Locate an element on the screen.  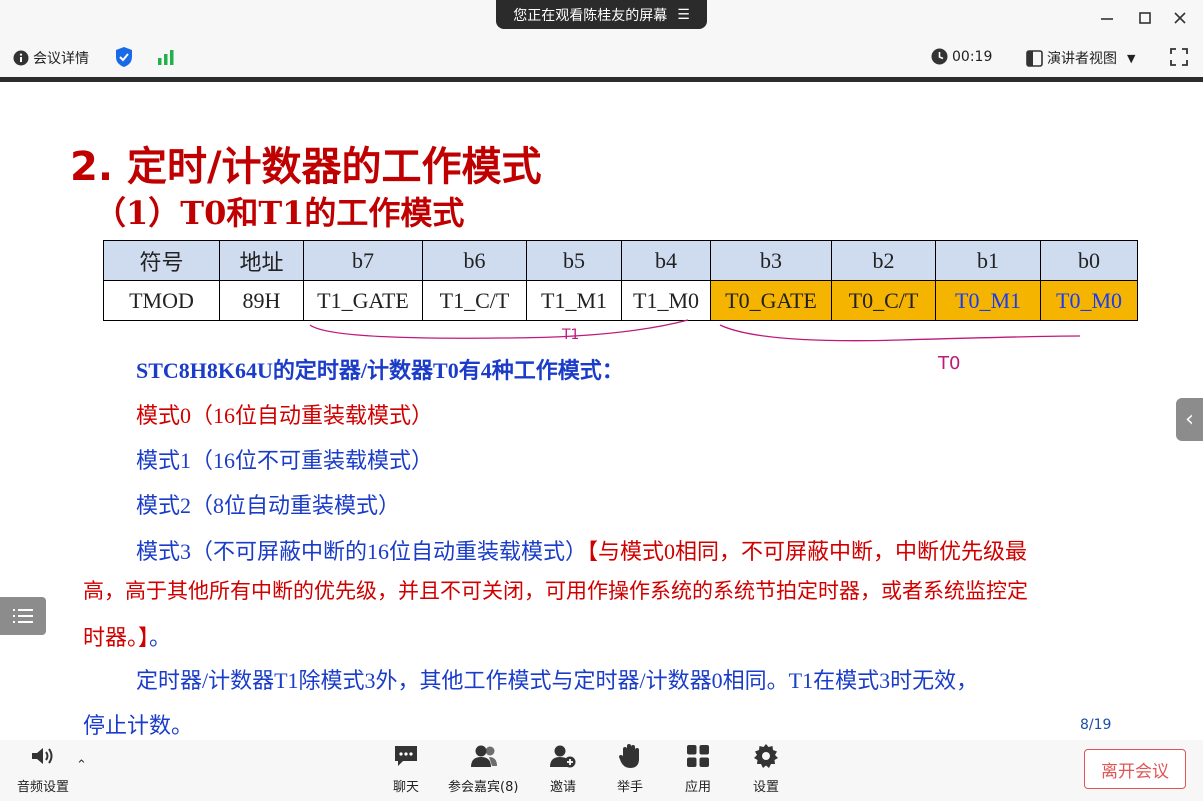
raise-hand-button: 举手 is located at coordinates (630, 768).